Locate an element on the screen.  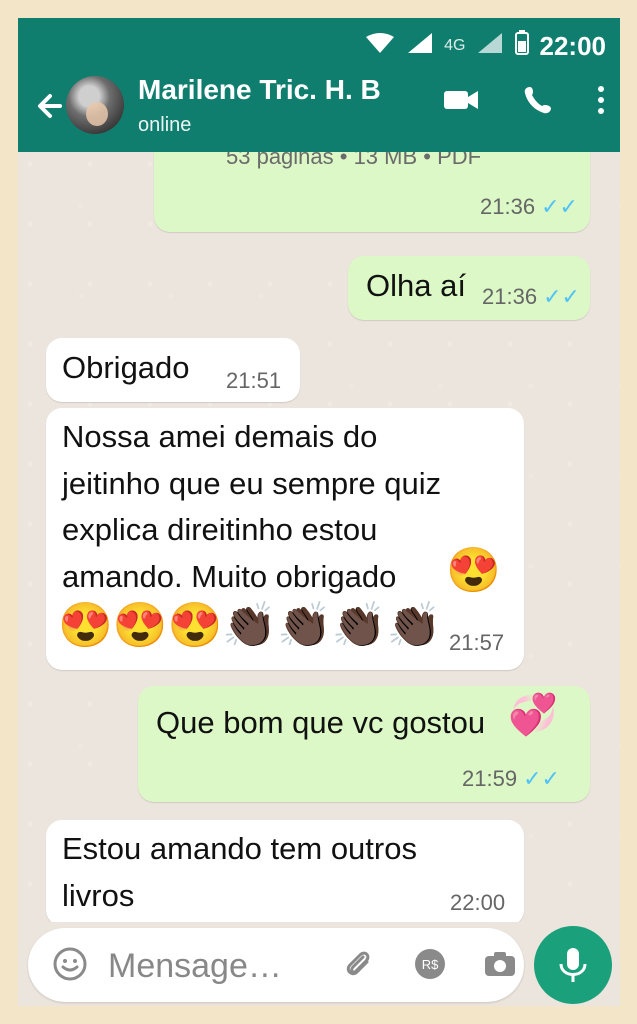
message-text: Estou amando tem outros livros is located at coordinates (239, 872).